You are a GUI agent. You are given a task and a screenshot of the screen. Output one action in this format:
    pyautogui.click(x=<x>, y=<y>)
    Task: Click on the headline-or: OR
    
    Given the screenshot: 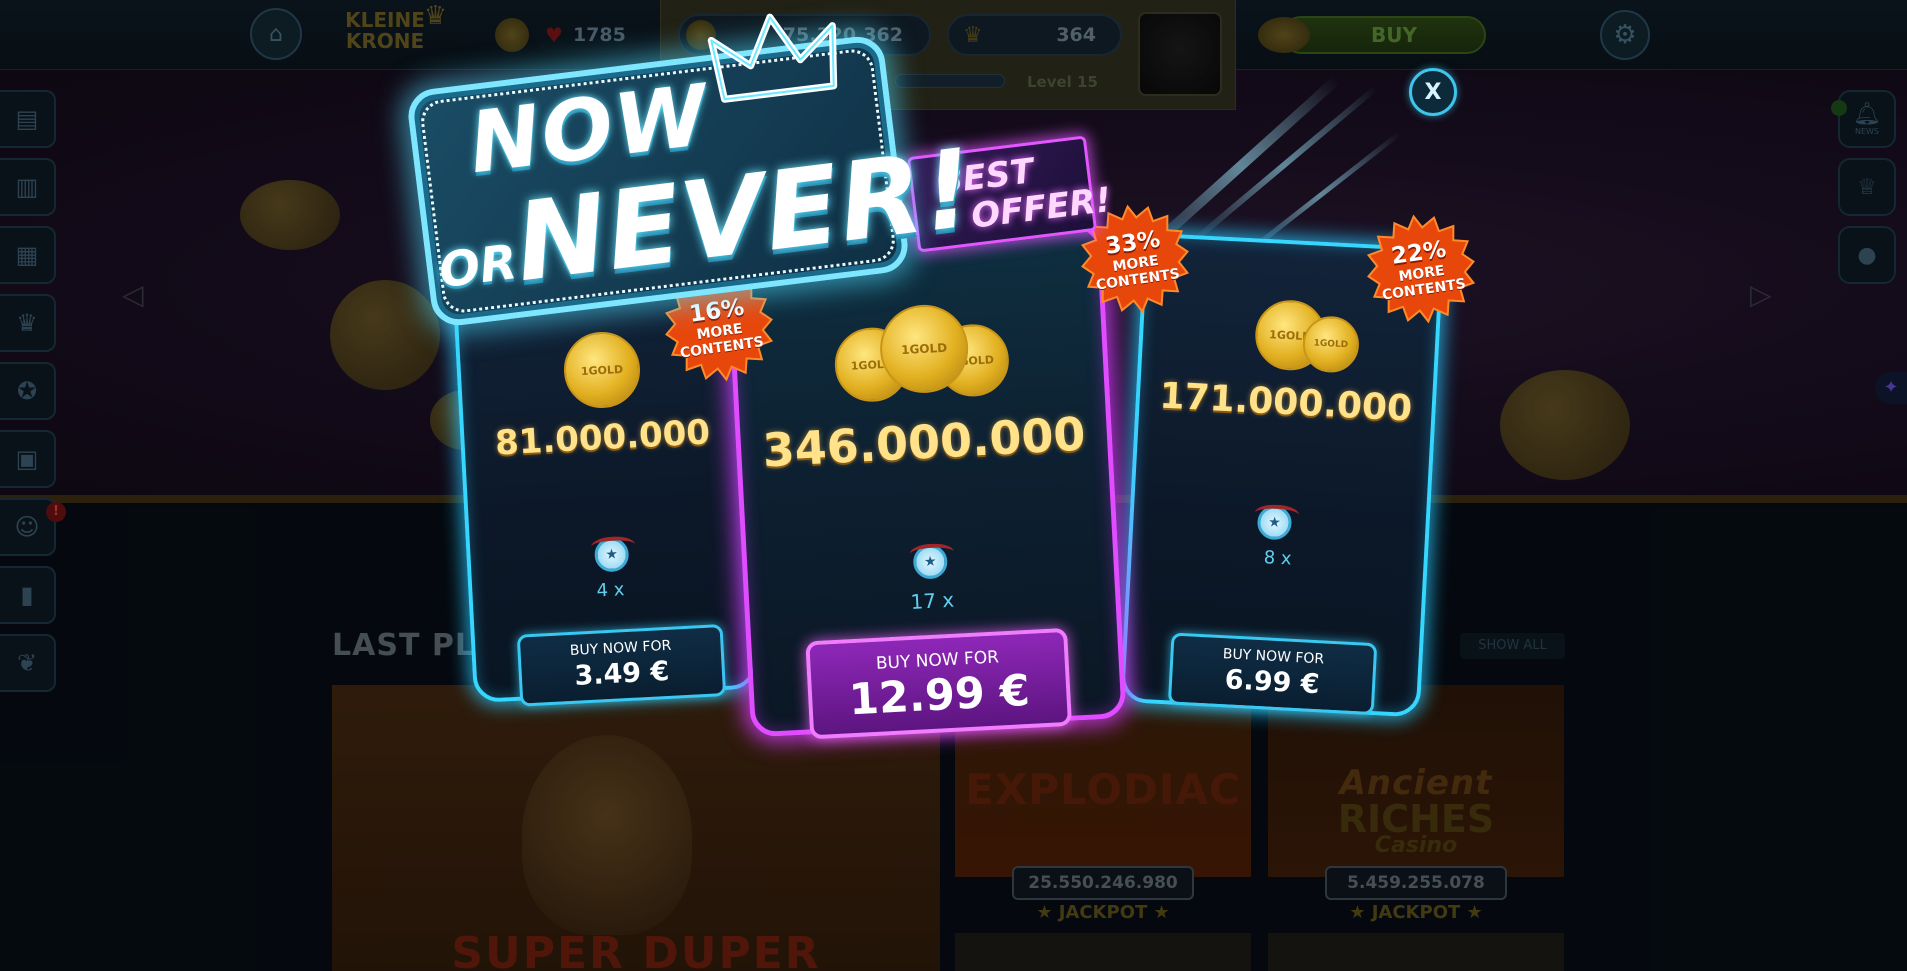 What is the action you would take?
    pyautogui.click(x=477, y=267)
    